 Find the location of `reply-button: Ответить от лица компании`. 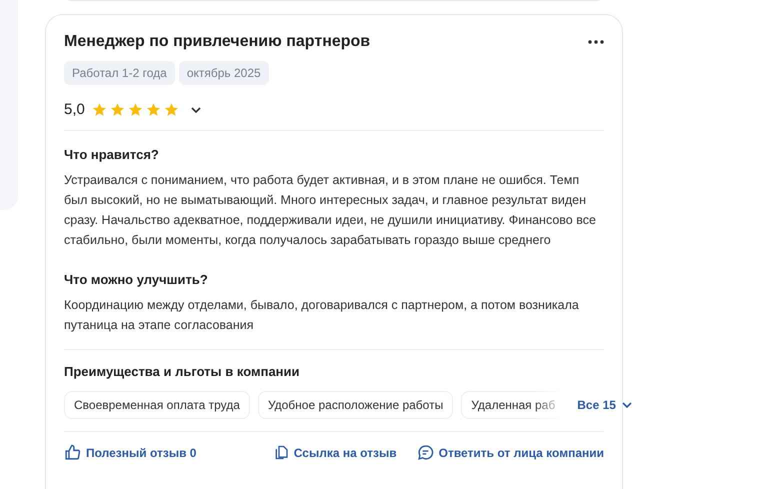

reply-button: Ответить от лица компании is located at coordinates (510, 452).